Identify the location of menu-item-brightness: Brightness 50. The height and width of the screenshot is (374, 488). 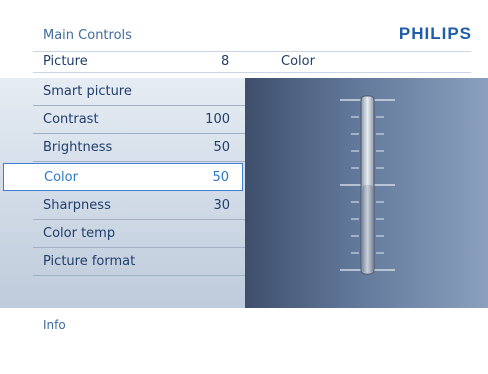
(122, 148).